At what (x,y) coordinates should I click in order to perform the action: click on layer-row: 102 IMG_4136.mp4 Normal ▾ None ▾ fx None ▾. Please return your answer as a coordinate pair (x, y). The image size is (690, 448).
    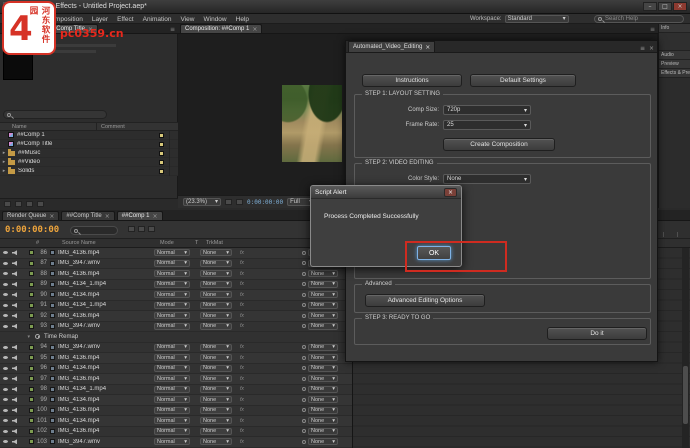
    Looking at the image, I should click on (176, 431).